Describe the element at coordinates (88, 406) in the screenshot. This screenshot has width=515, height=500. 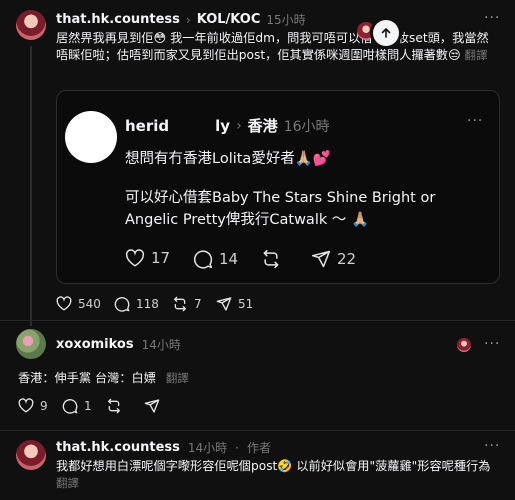
I see `reply-count: 1` at that location.